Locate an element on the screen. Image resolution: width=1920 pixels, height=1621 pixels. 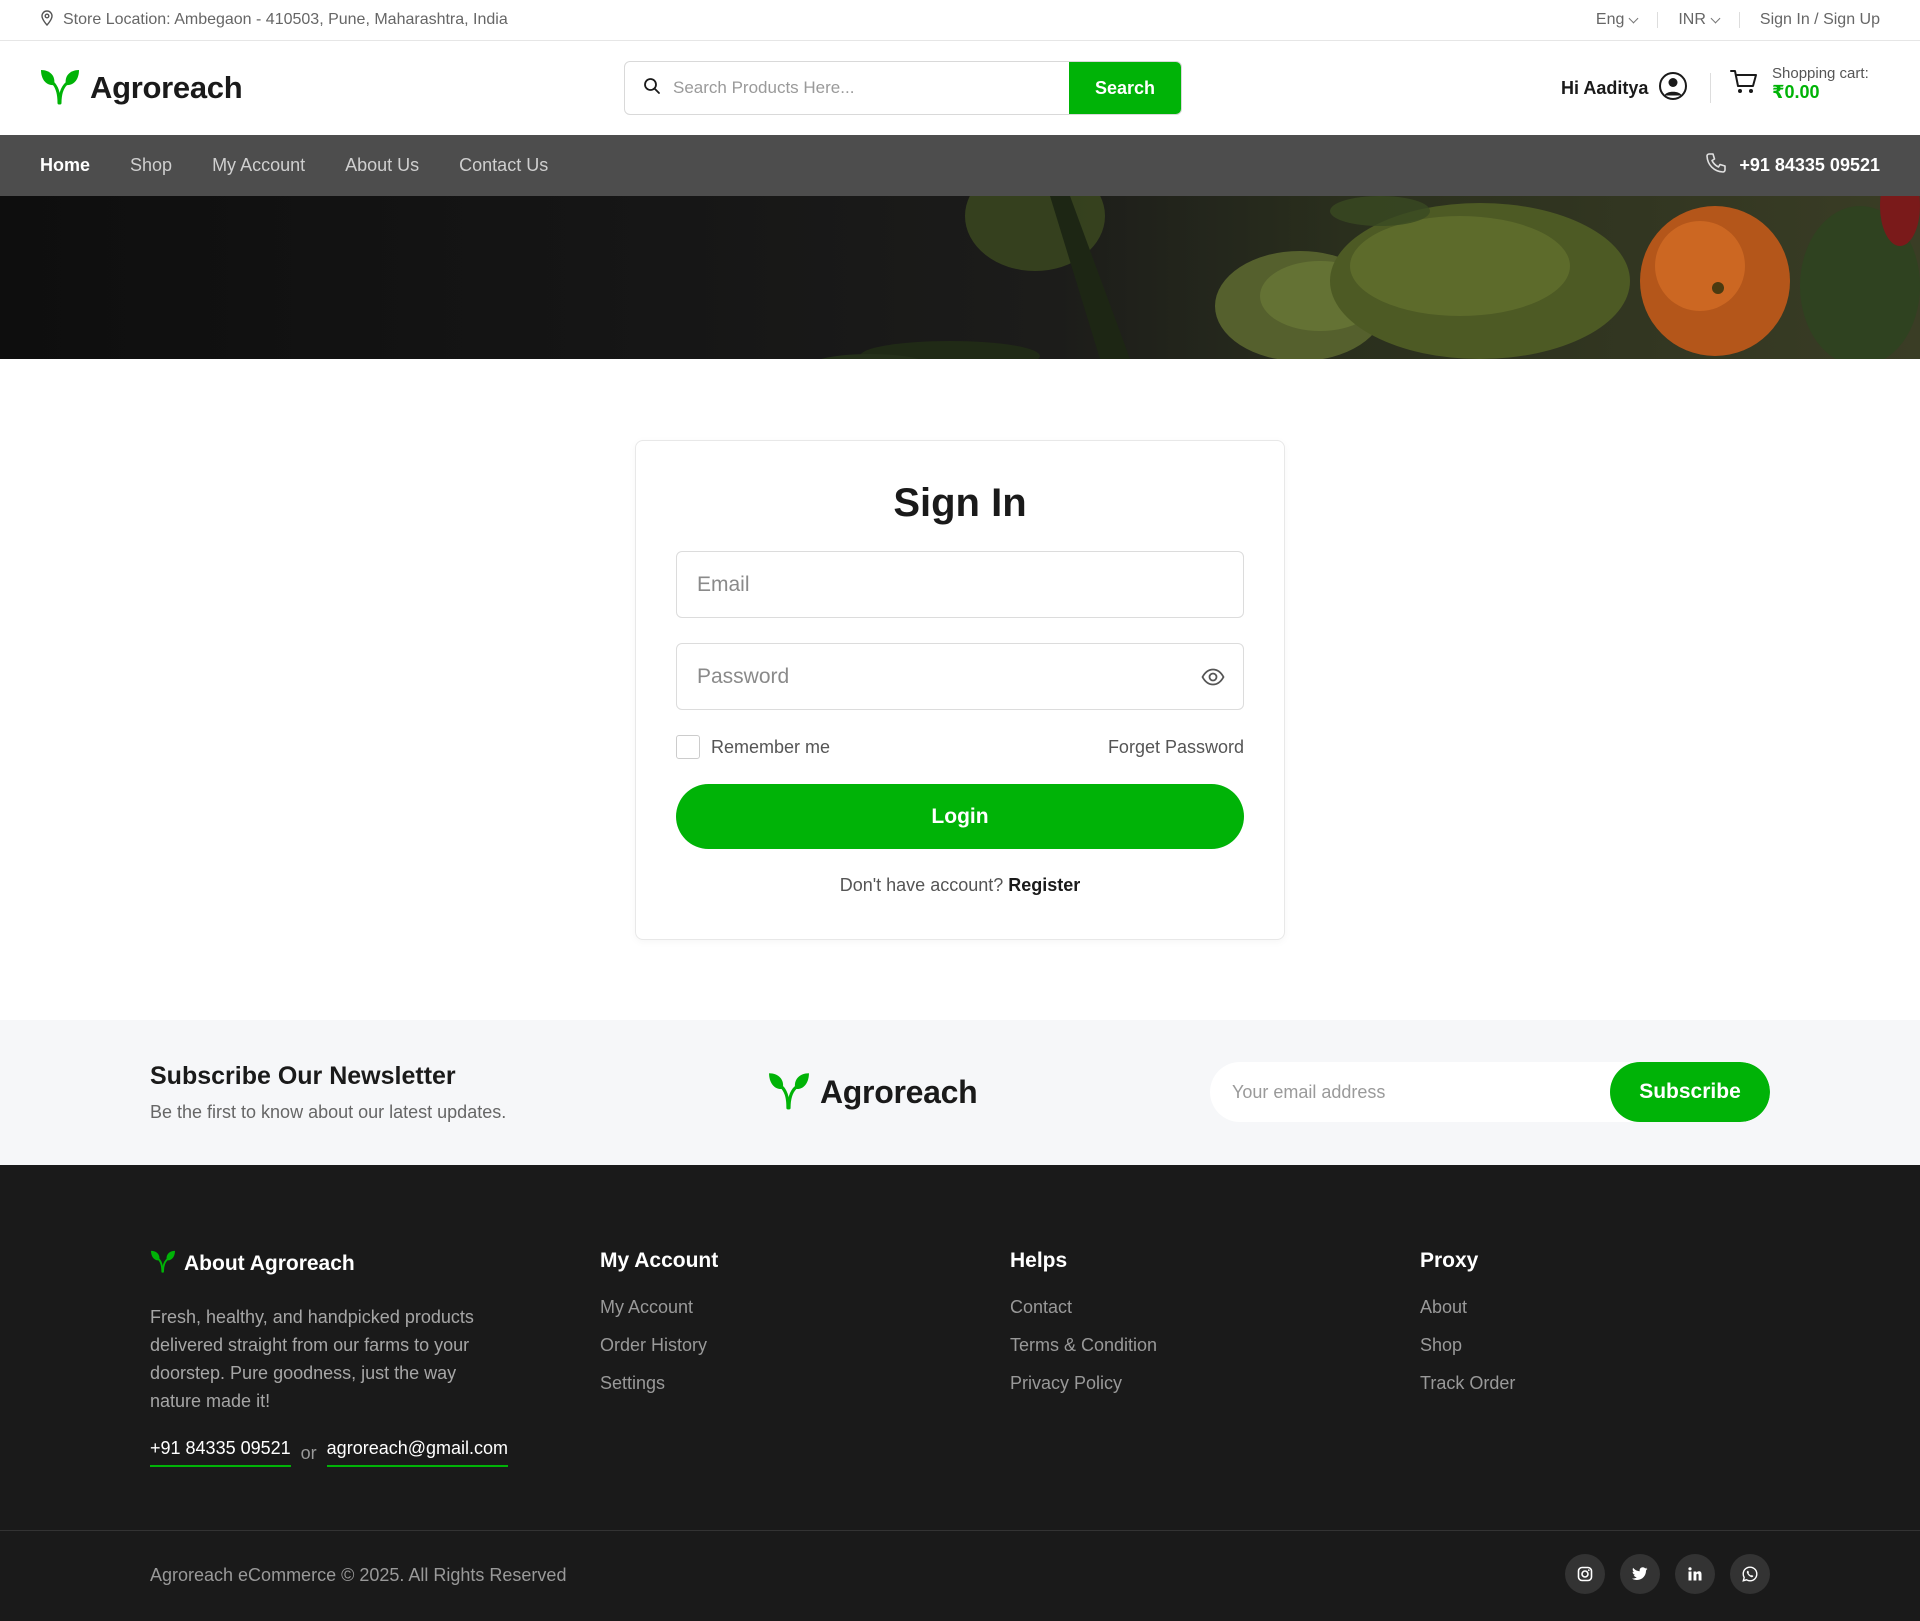
footer-divider is located at coordinates (960, 1530).